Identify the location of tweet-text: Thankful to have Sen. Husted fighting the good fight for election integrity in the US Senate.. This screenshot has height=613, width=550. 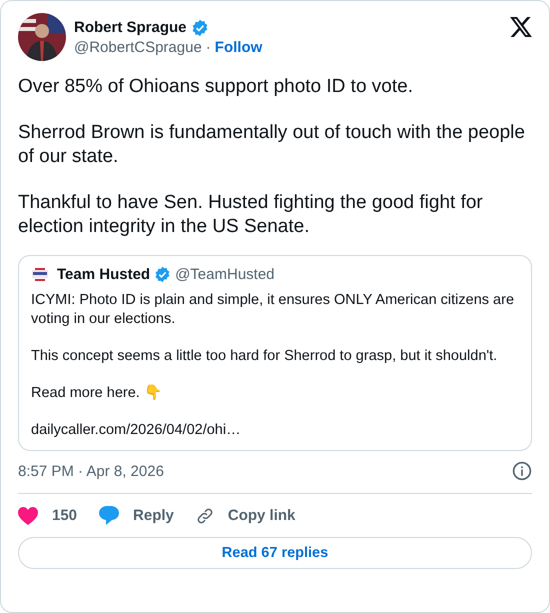
(251, 215).